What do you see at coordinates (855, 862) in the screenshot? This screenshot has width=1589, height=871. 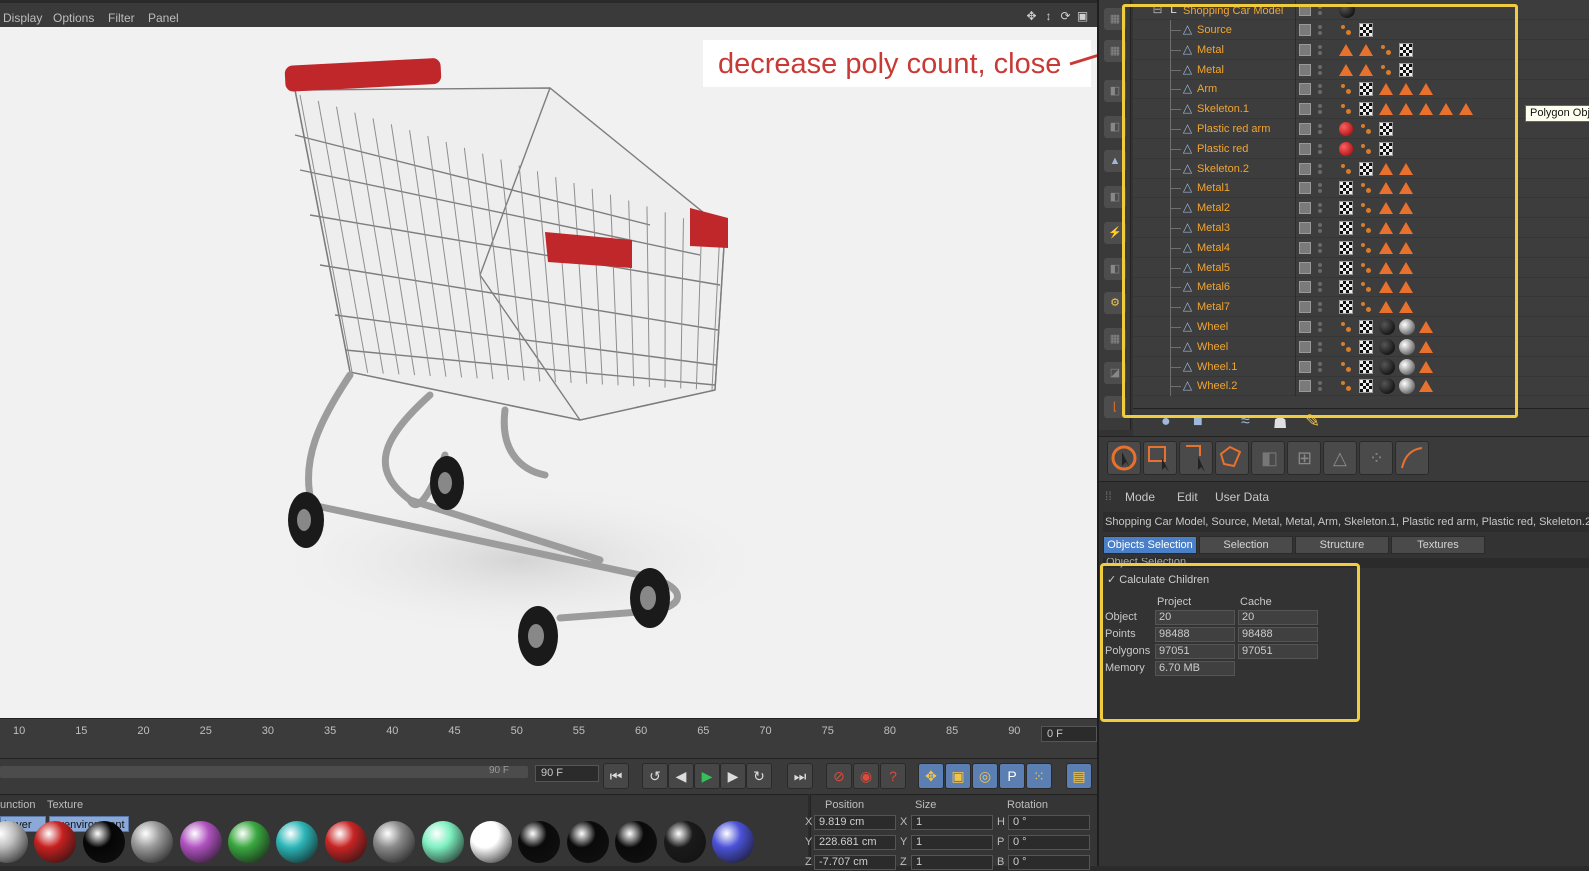 I see `position-z-field: -7.707 cm` at bounding box center [855, 862].